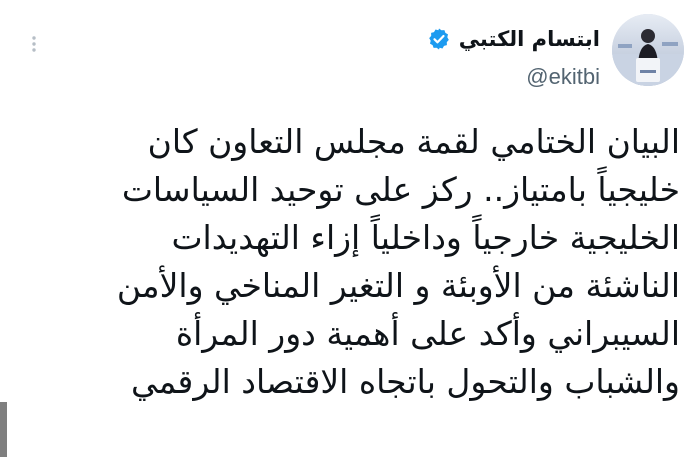 The width and height of the screenshot is (700, 457). I want to click on author-name-row: ابتسام الكتبي, so click(513, 39).